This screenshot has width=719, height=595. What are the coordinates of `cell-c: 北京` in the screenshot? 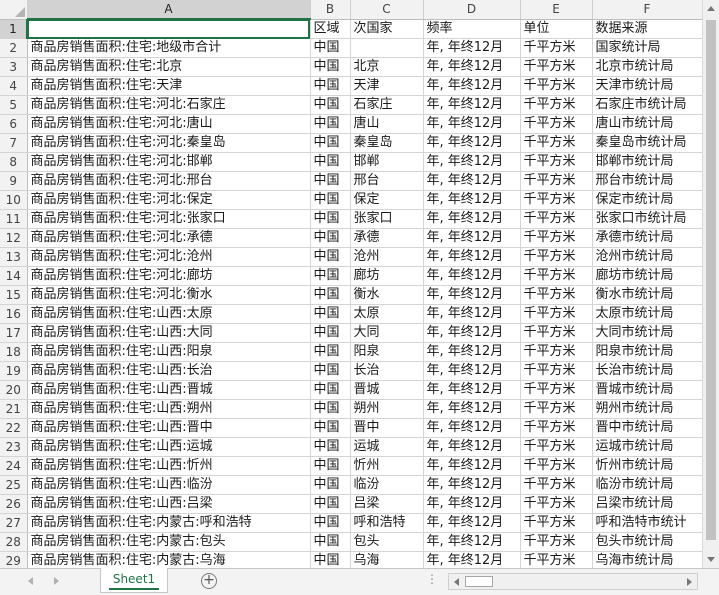 It's located at (387, 67).